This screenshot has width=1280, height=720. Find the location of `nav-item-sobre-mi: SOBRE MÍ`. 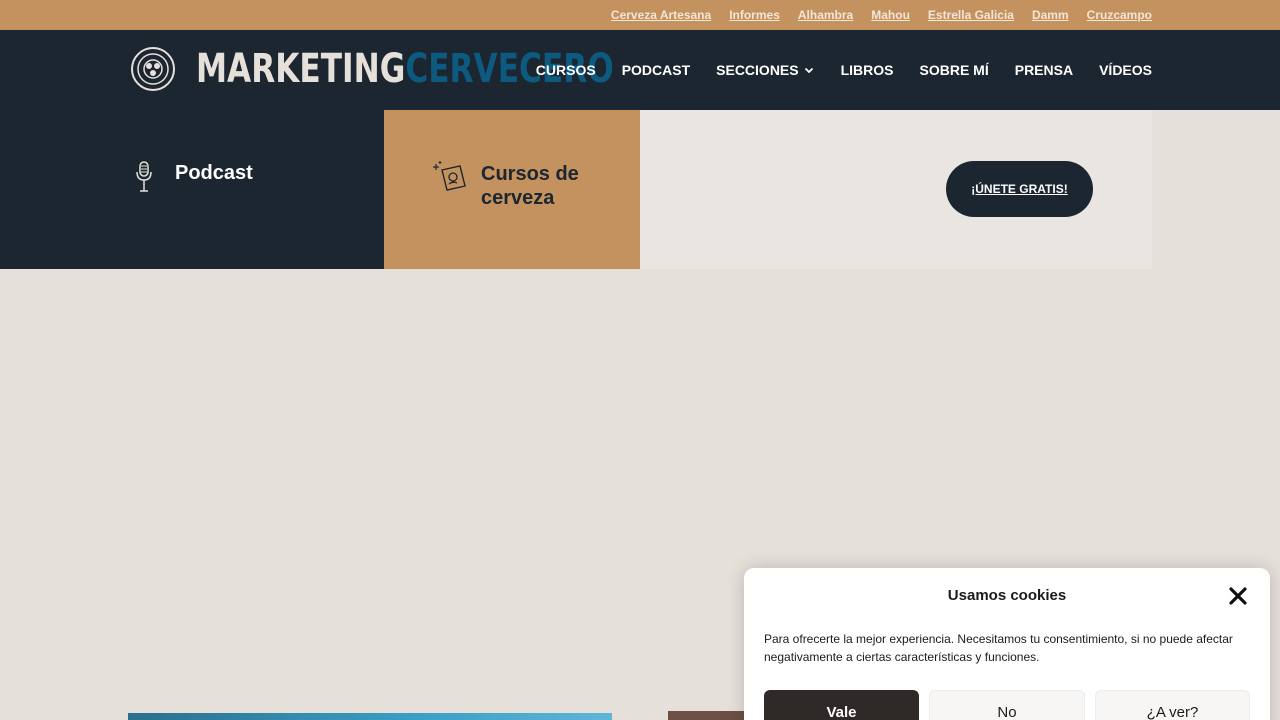

nav-item-sobre-mi: SOBRE MÍ is located at coordinates (954, 70).